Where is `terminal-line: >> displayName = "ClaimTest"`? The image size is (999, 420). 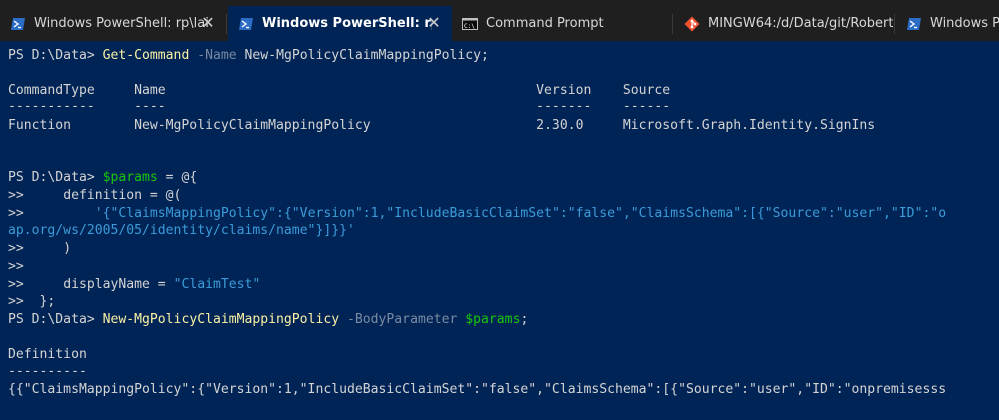
terminal-line: >> displayName = "ClaimTest" is located at coordinates (134, 285).